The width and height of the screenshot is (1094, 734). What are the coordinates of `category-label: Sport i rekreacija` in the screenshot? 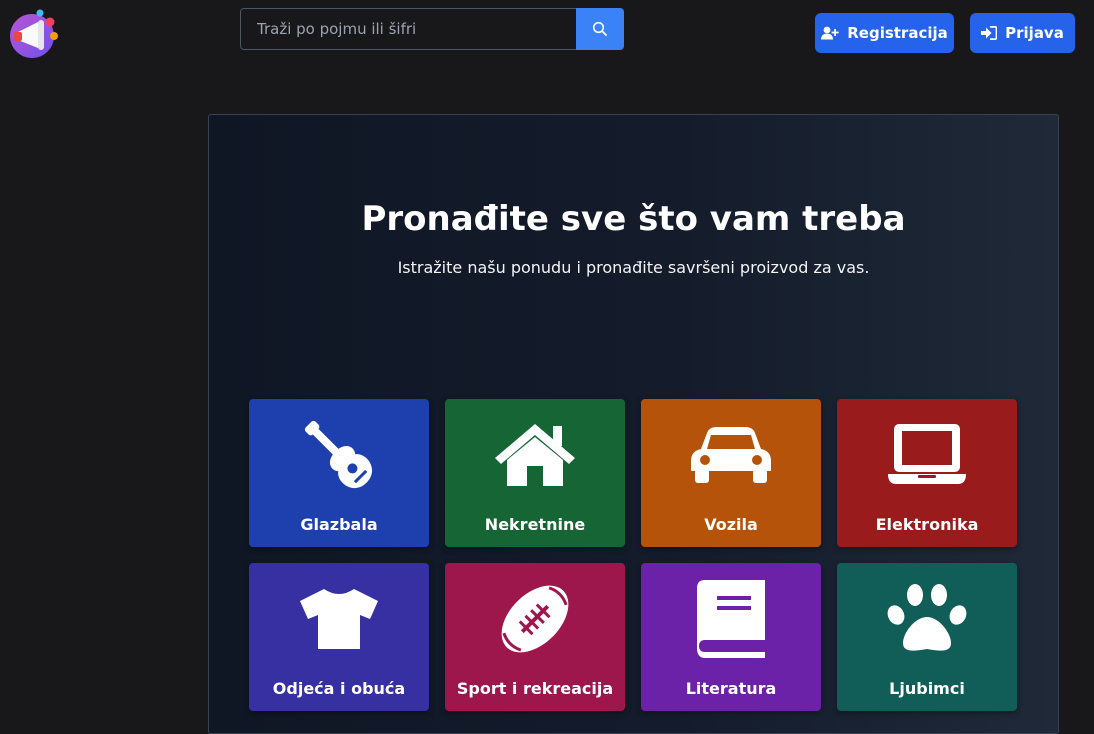 It's located at (535, 688).